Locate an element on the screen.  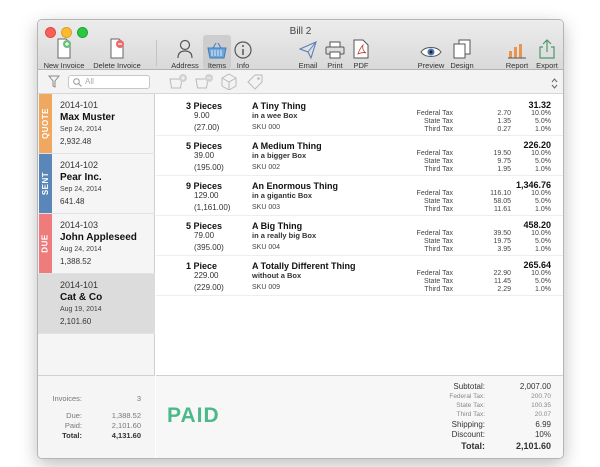
invoice-amount: 641.48 is located at coordinates (72, 201).